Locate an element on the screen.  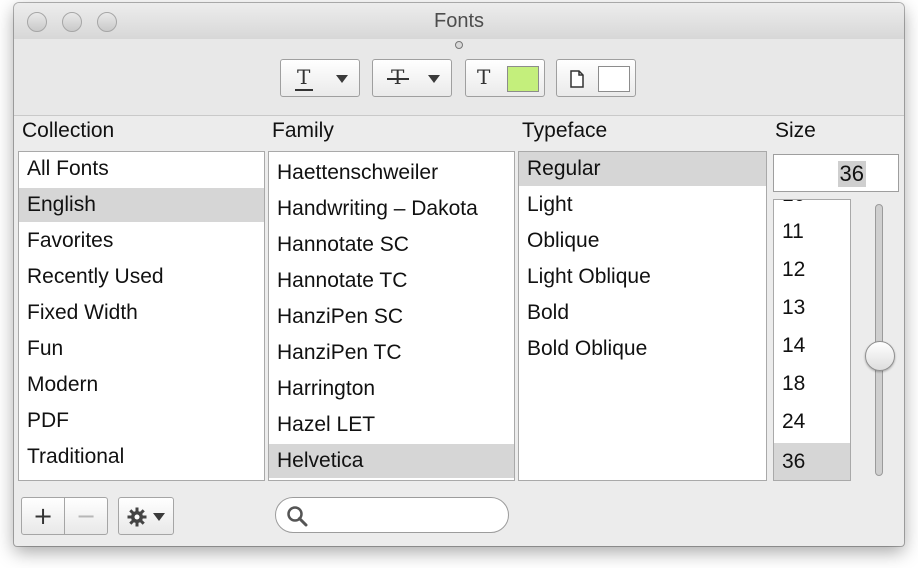
list-item: Recently Used is located at coordinates (91, 276).